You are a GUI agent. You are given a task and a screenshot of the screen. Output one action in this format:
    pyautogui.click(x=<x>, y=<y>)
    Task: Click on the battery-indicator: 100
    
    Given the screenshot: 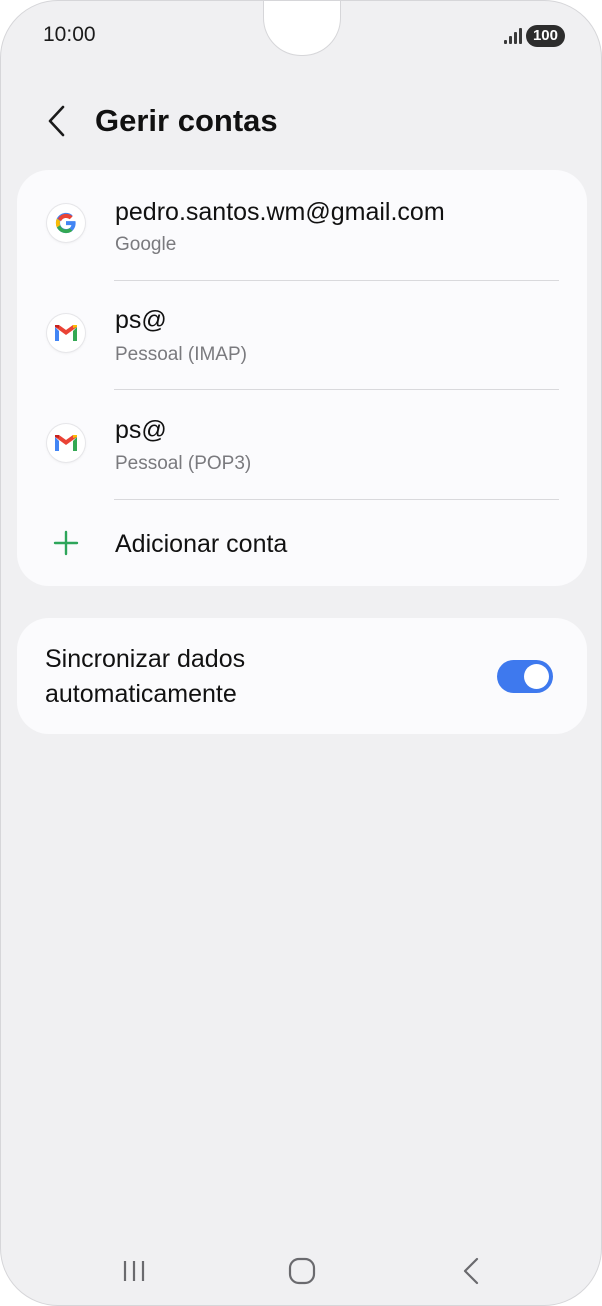 What is the action you would take?
    pyautogui.click(x=545, y=36)
    